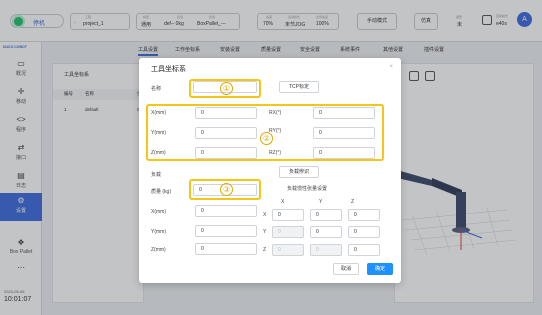 The width and height of the screenshot is (542, 315). I want to click on inertia-yz-input, so click(364, 232).